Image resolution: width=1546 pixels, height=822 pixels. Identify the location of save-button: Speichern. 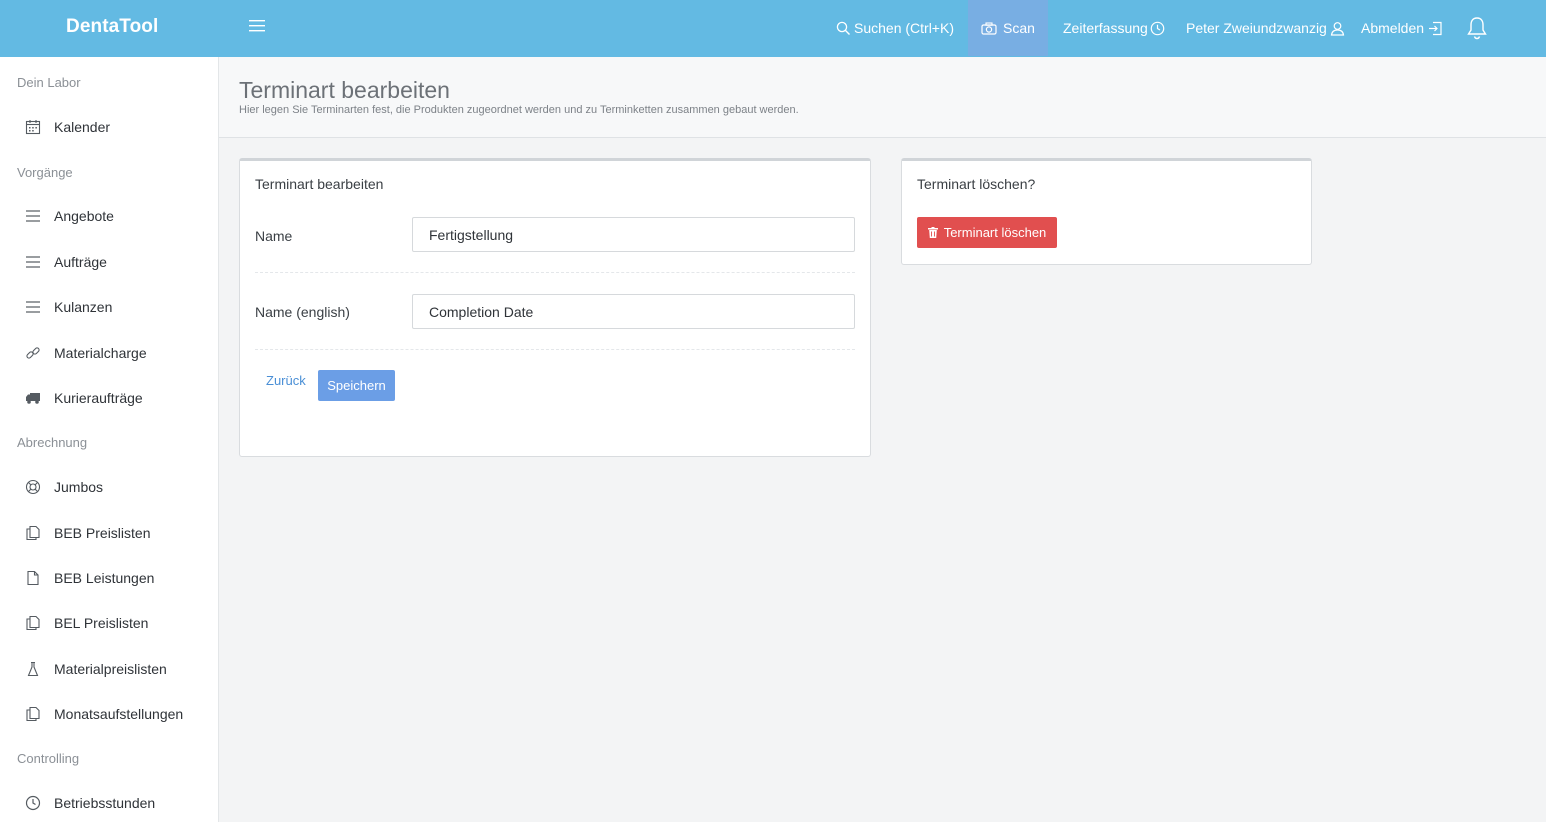
(356, 385).